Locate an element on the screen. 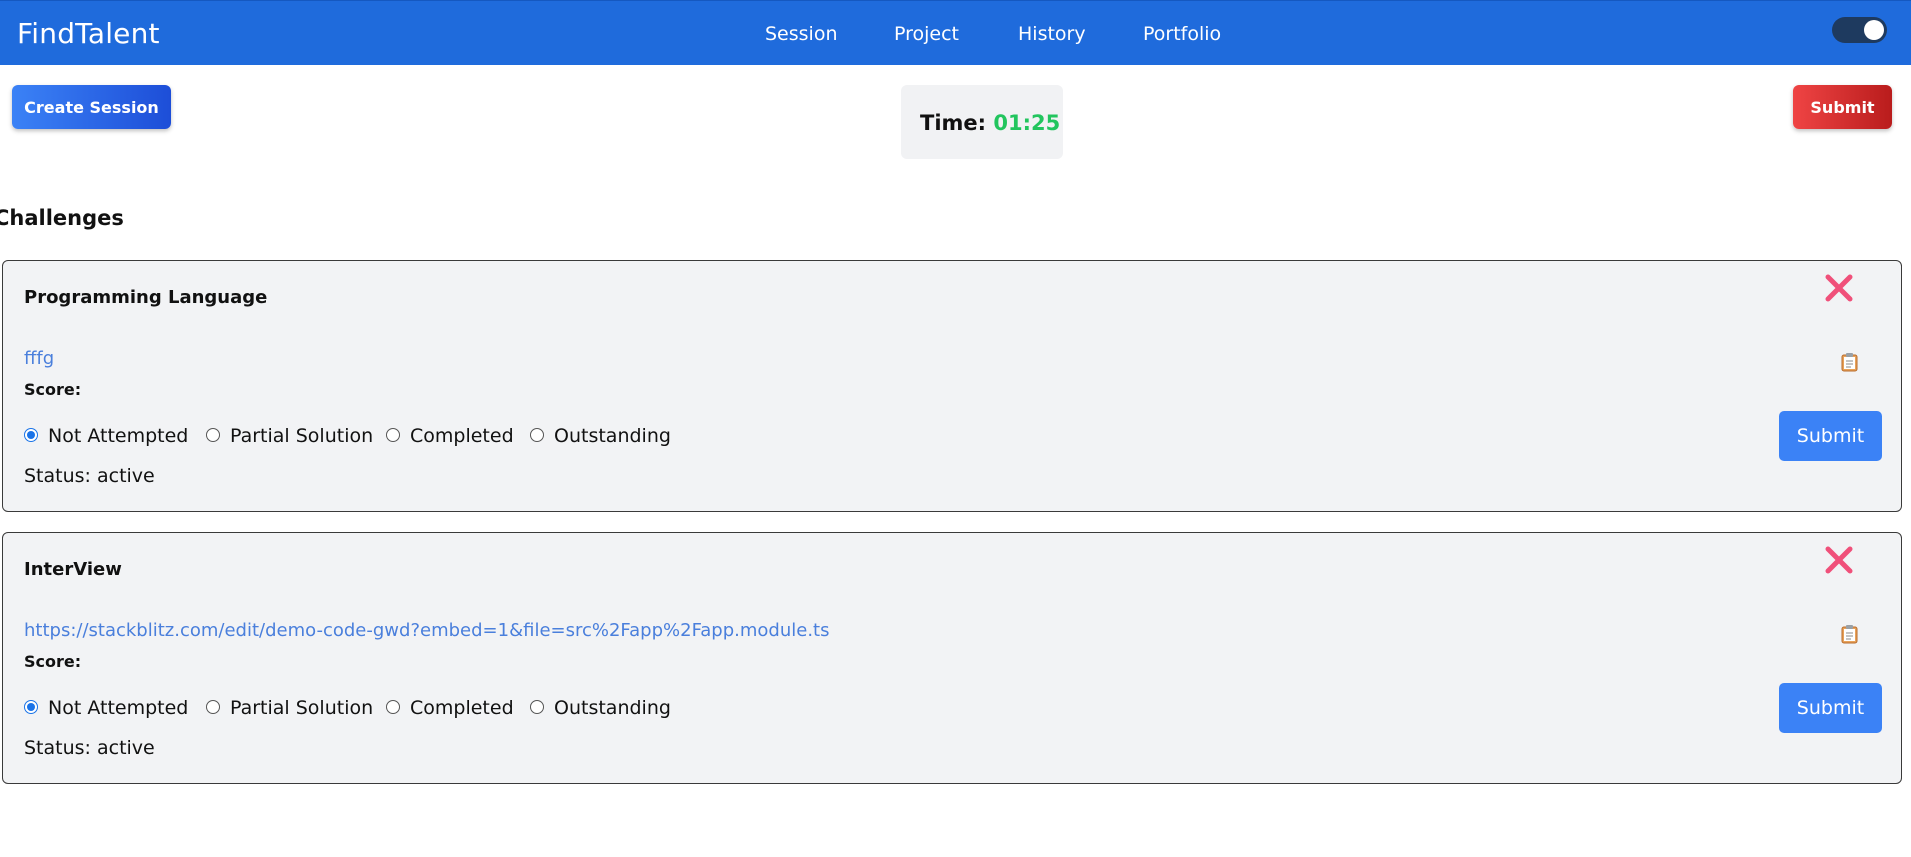 The height and width of the screenshot is (857, 1911). timer-label: Time: is located at coordinates (953, 123).